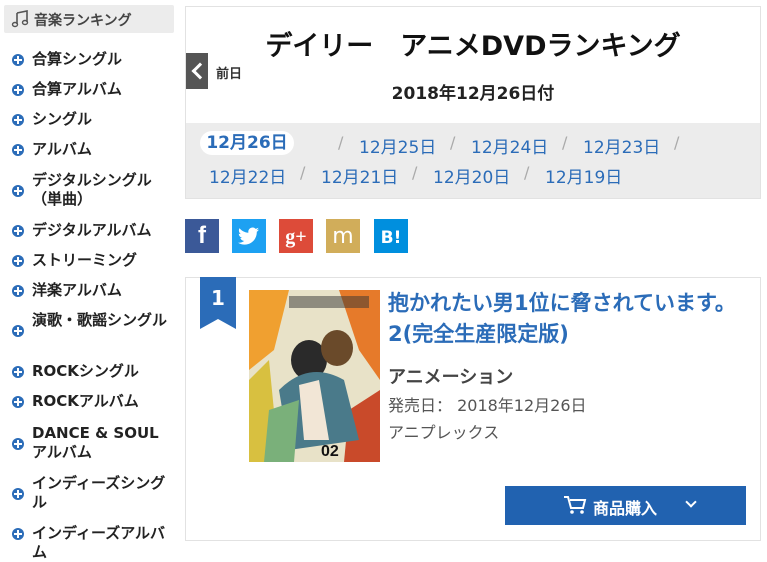  Describe the element at coordinates (621, 145) in the screenshot. I see `date-tab: 12月23日` at that location.